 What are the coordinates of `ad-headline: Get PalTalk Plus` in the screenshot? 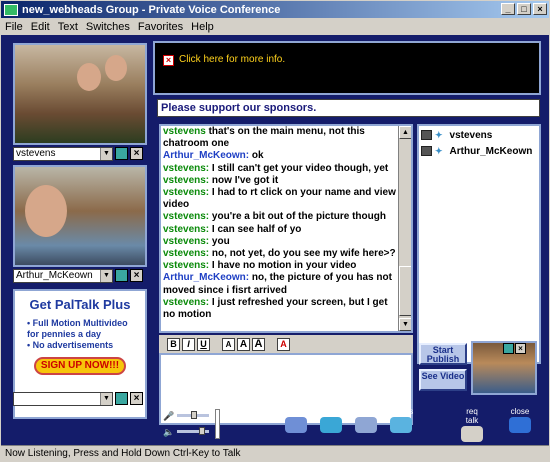 It's located at (80, 304).